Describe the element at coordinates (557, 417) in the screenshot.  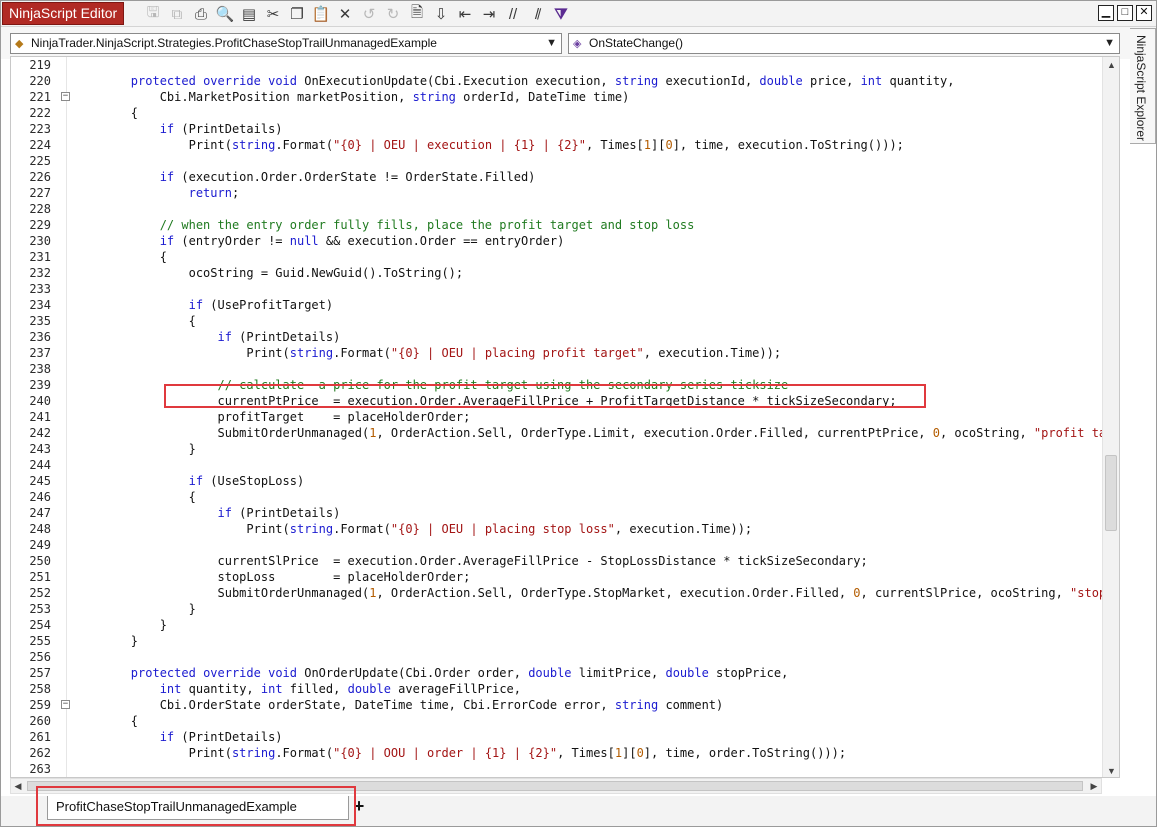
I see `code-line: 241 profitTarget = placeHolderOrder;` at that location.